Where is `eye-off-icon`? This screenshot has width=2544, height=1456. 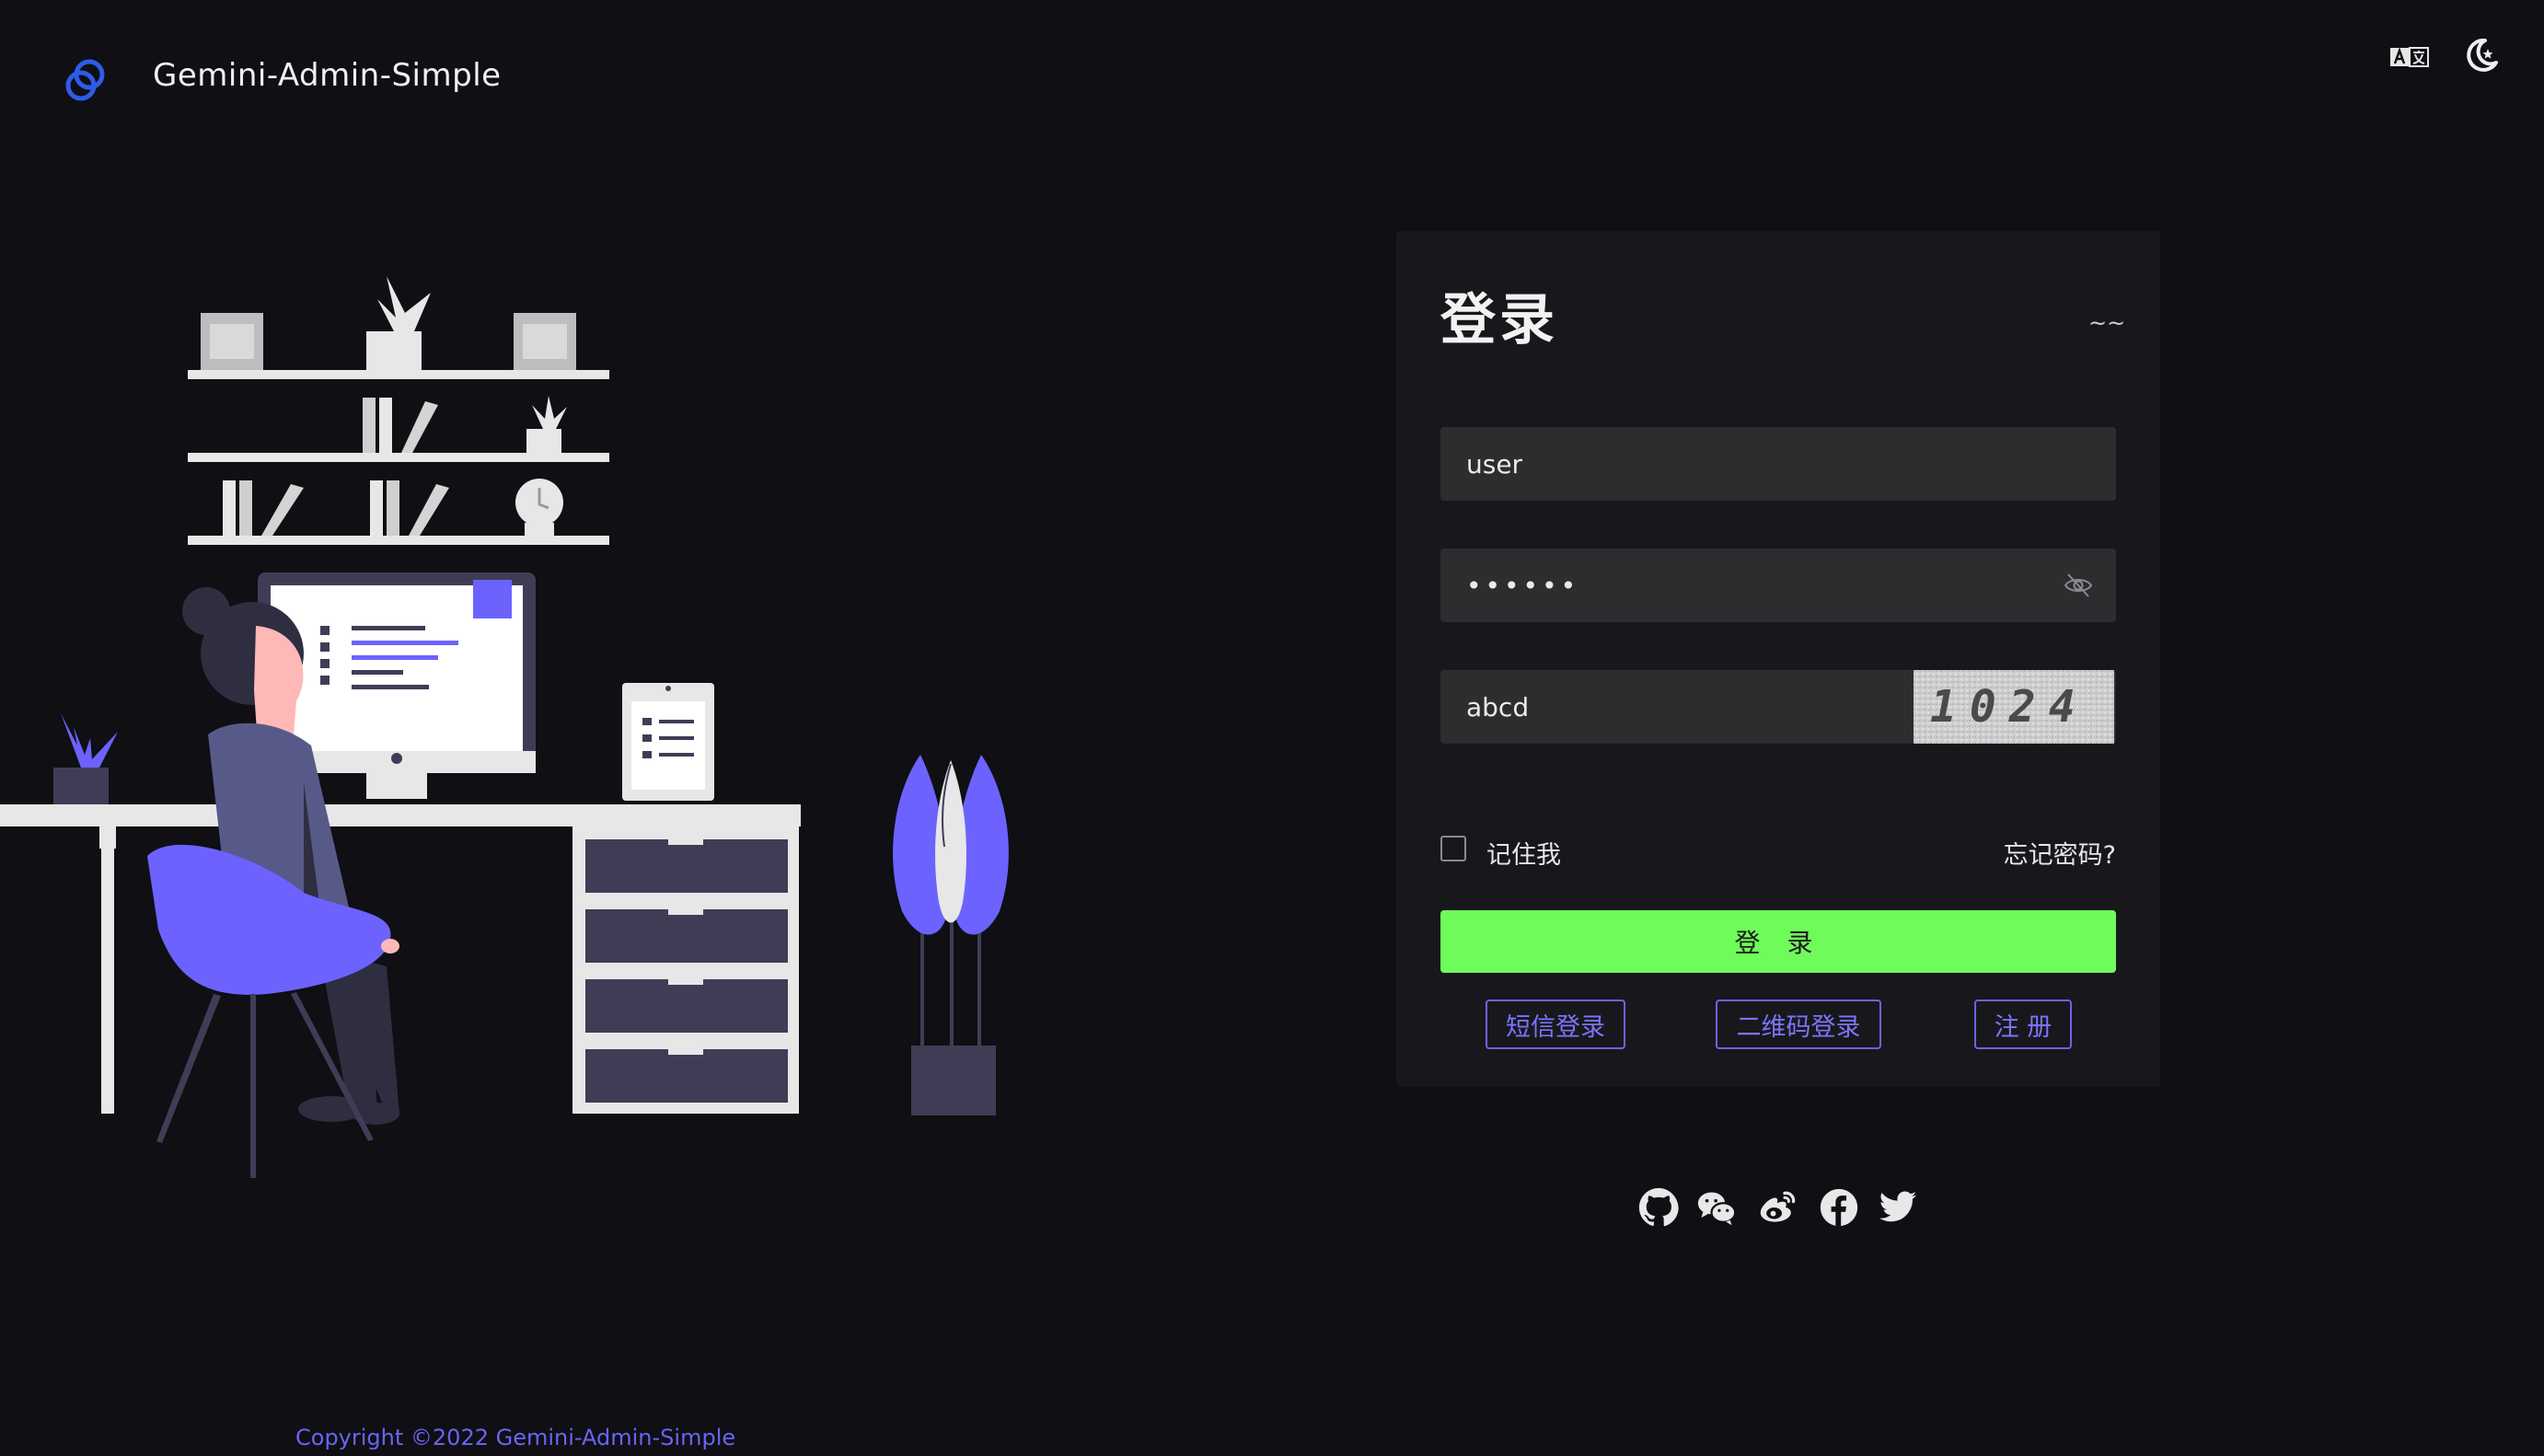
eye-off-icon is located at coordinates (2078, 585).